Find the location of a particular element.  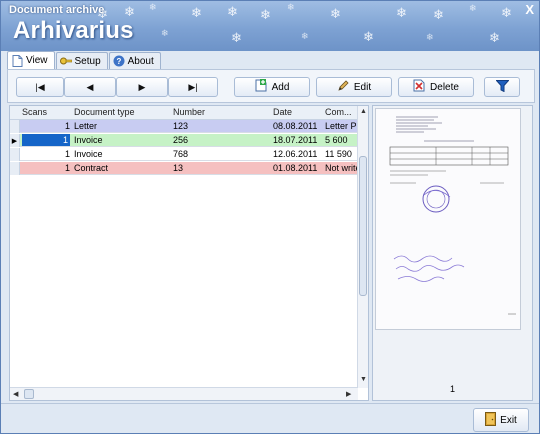

prev-record-button: ◀ is located at coordinates (90, 87).